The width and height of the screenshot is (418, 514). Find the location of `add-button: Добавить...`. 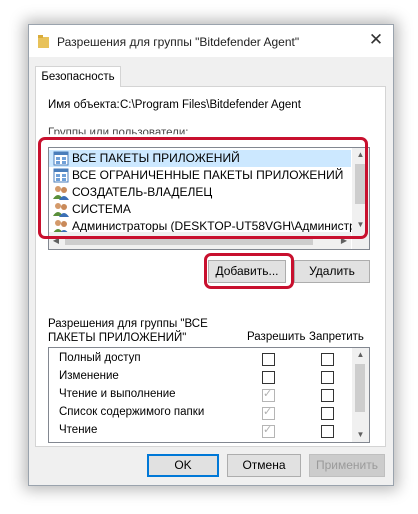

add-button: Добавить... is located at coordinates (247, 271).